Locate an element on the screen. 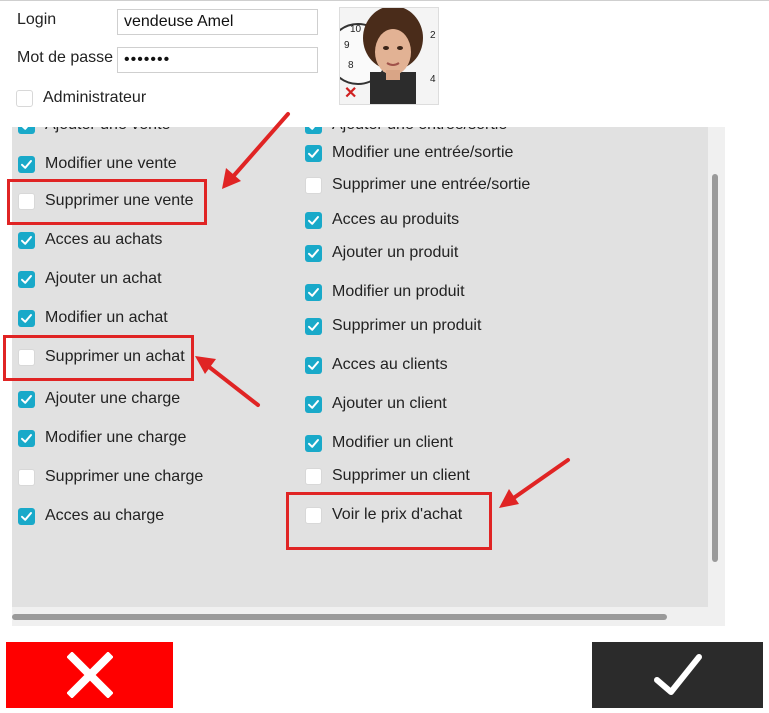 The height and width of the screenshot is (713, 769). permission-ajouter-une-entree-sortie: Ajouter une entrée/sortie is located at coordinates (406, 130).